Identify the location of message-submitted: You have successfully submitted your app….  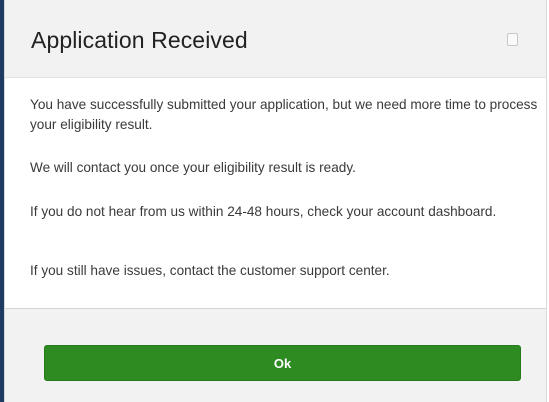
(284, 114).